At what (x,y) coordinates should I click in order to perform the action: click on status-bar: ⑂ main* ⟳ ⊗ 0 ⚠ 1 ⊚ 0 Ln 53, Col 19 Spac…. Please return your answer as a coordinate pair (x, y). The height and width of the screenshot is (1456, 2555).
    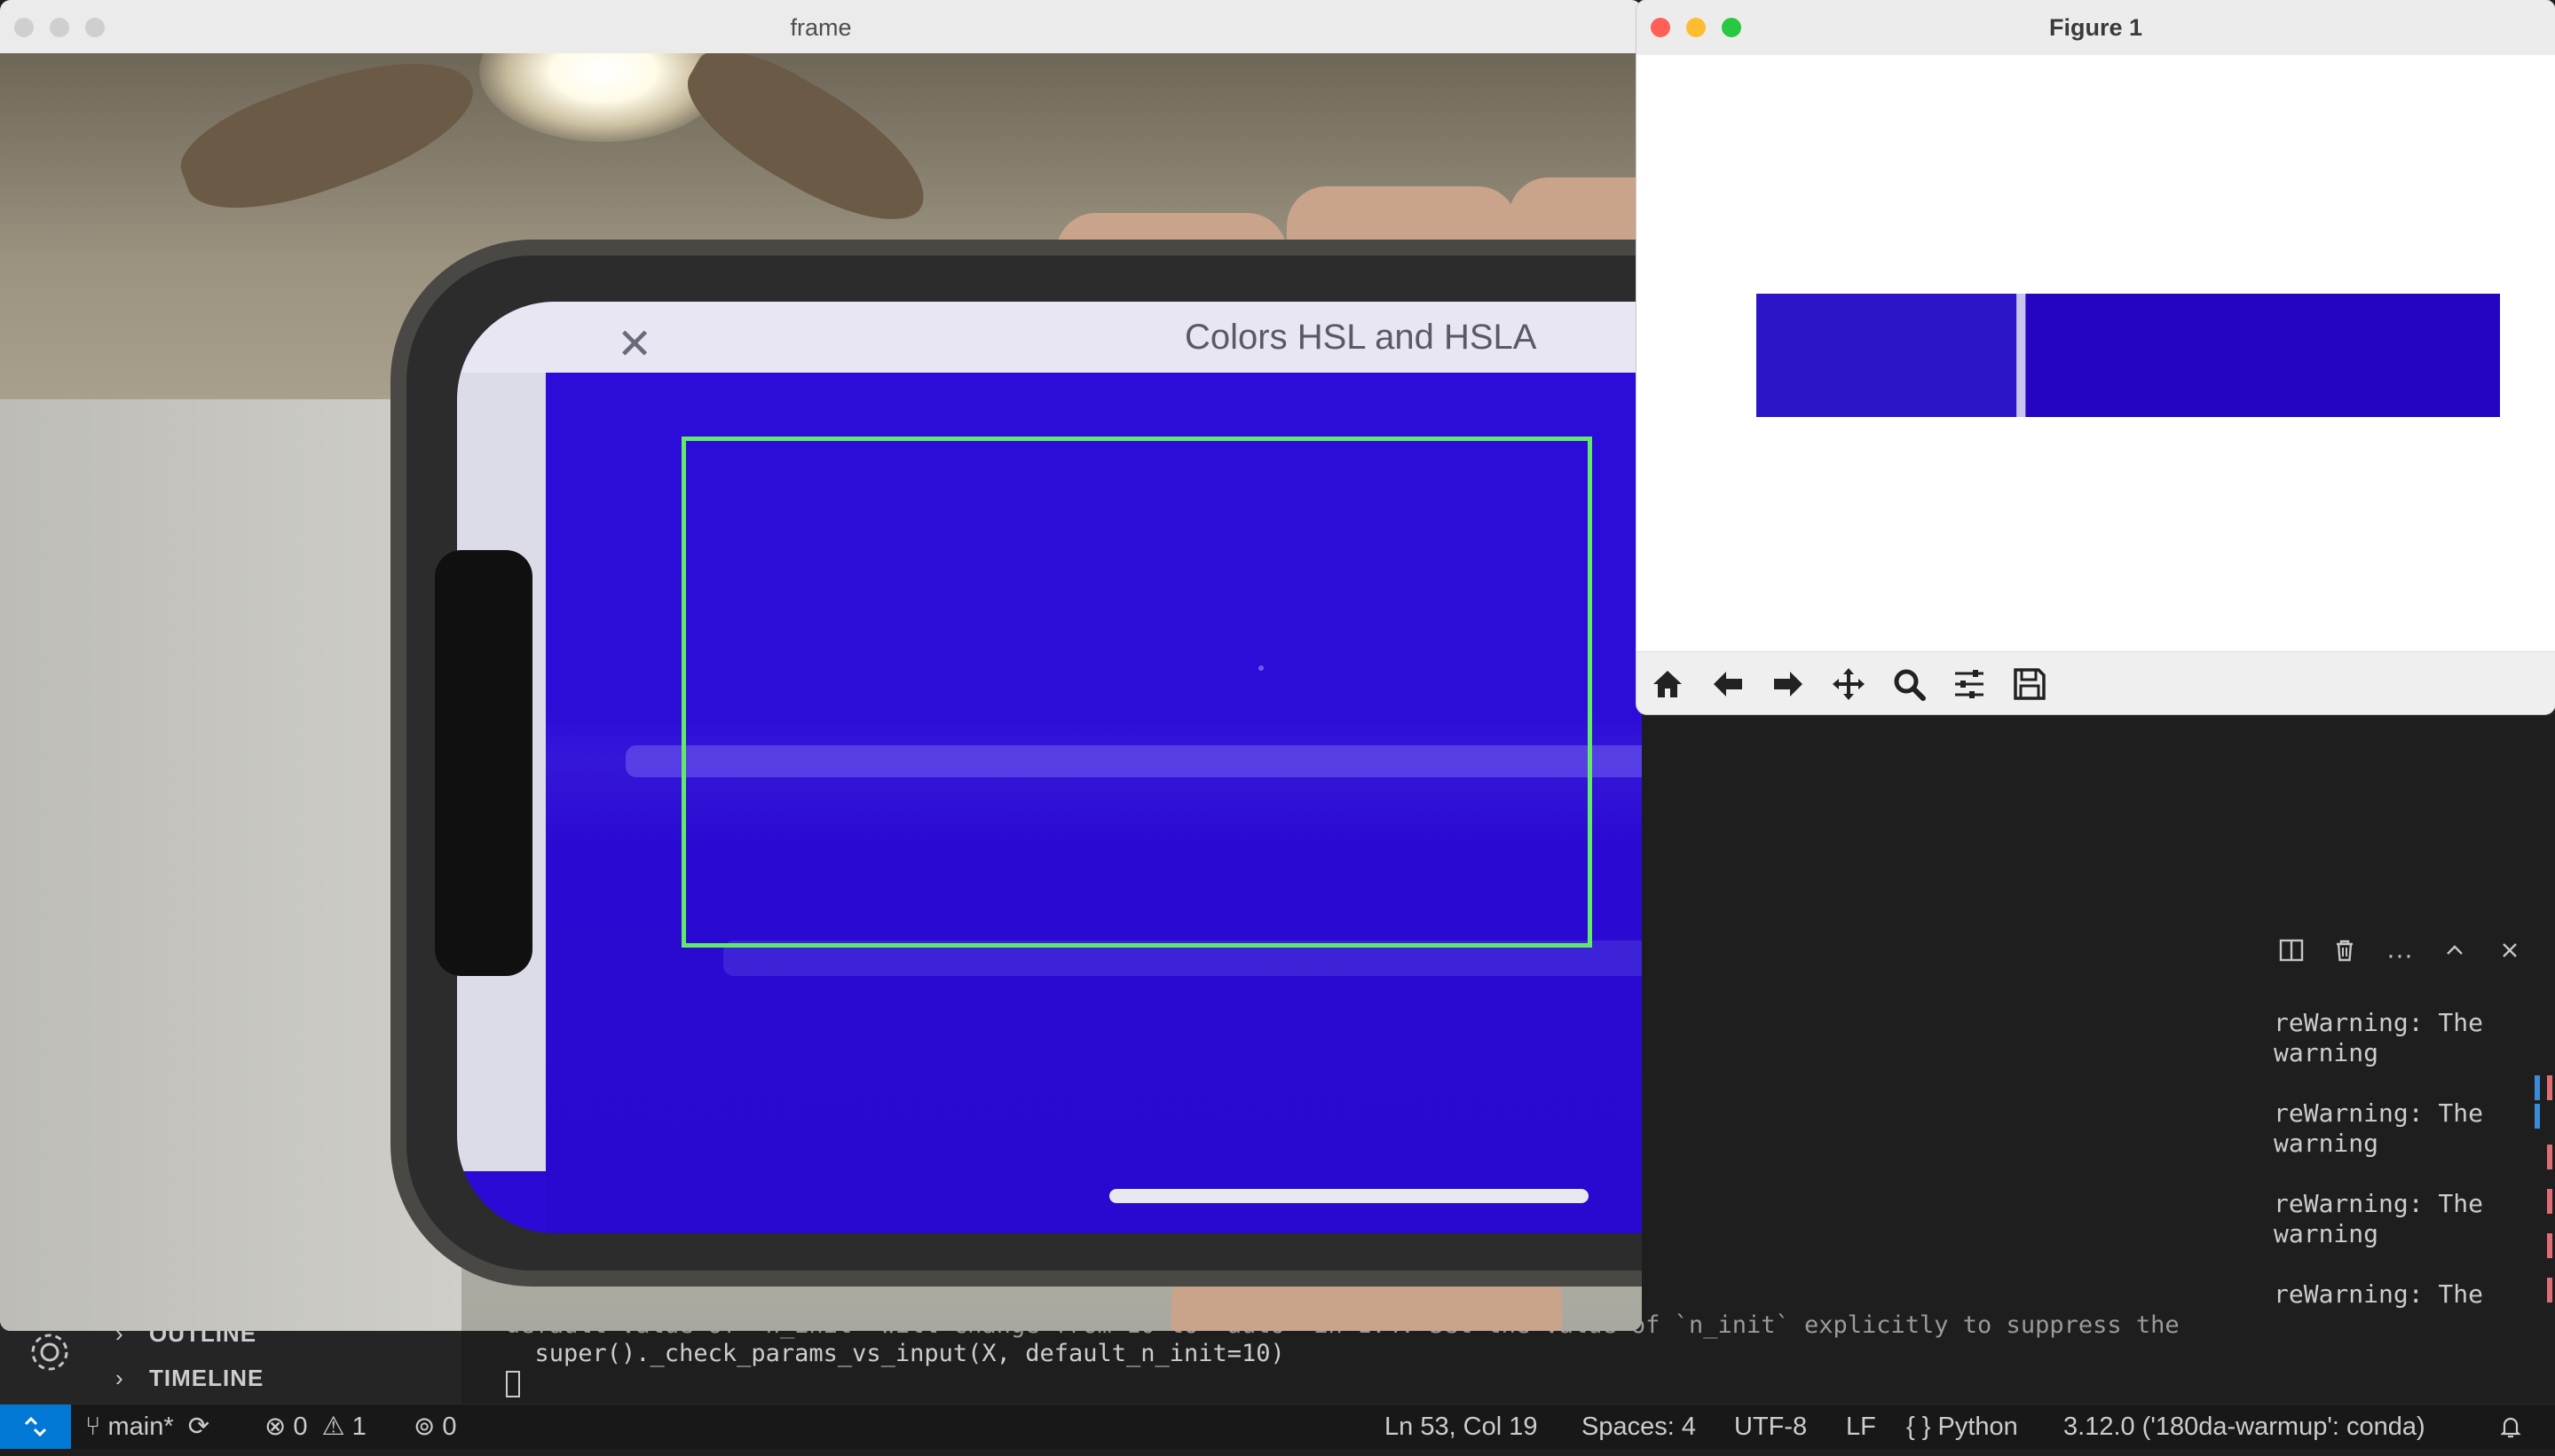
    Looking at the image, I should click on (1277, 1426).